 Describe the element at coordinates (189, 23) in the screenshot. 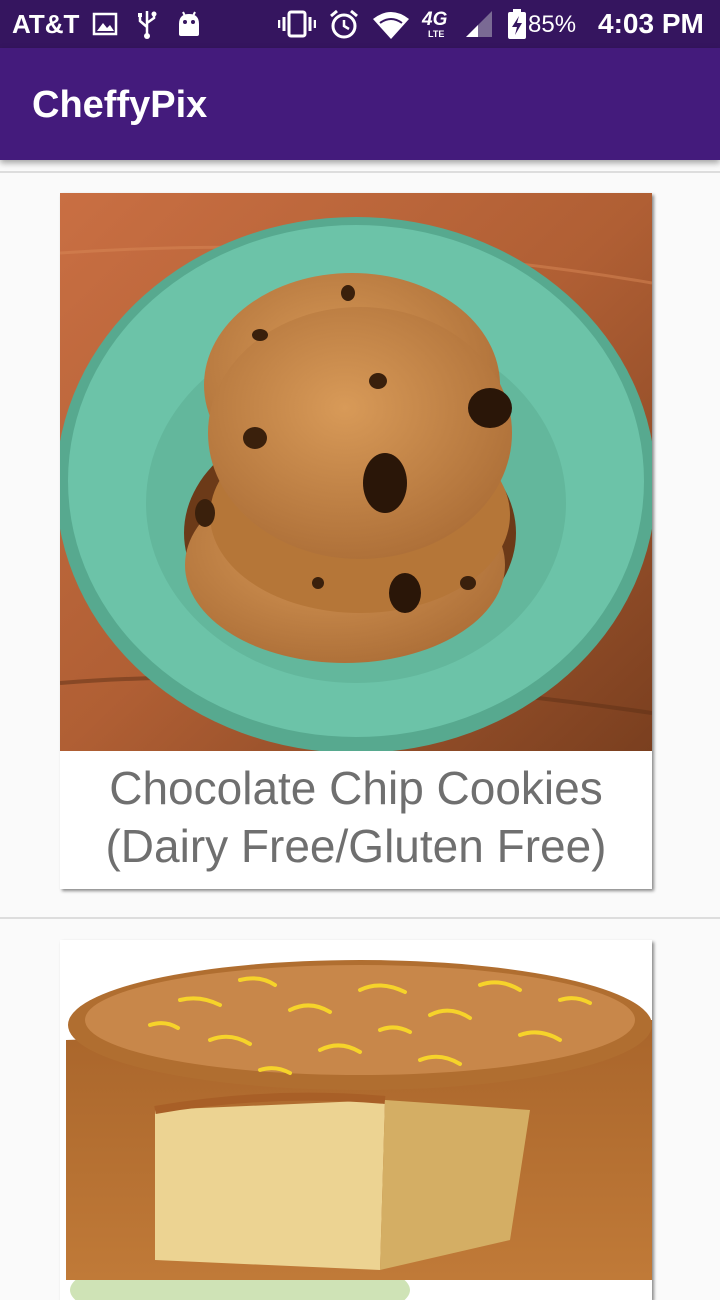

I see `android-icon` at that location.